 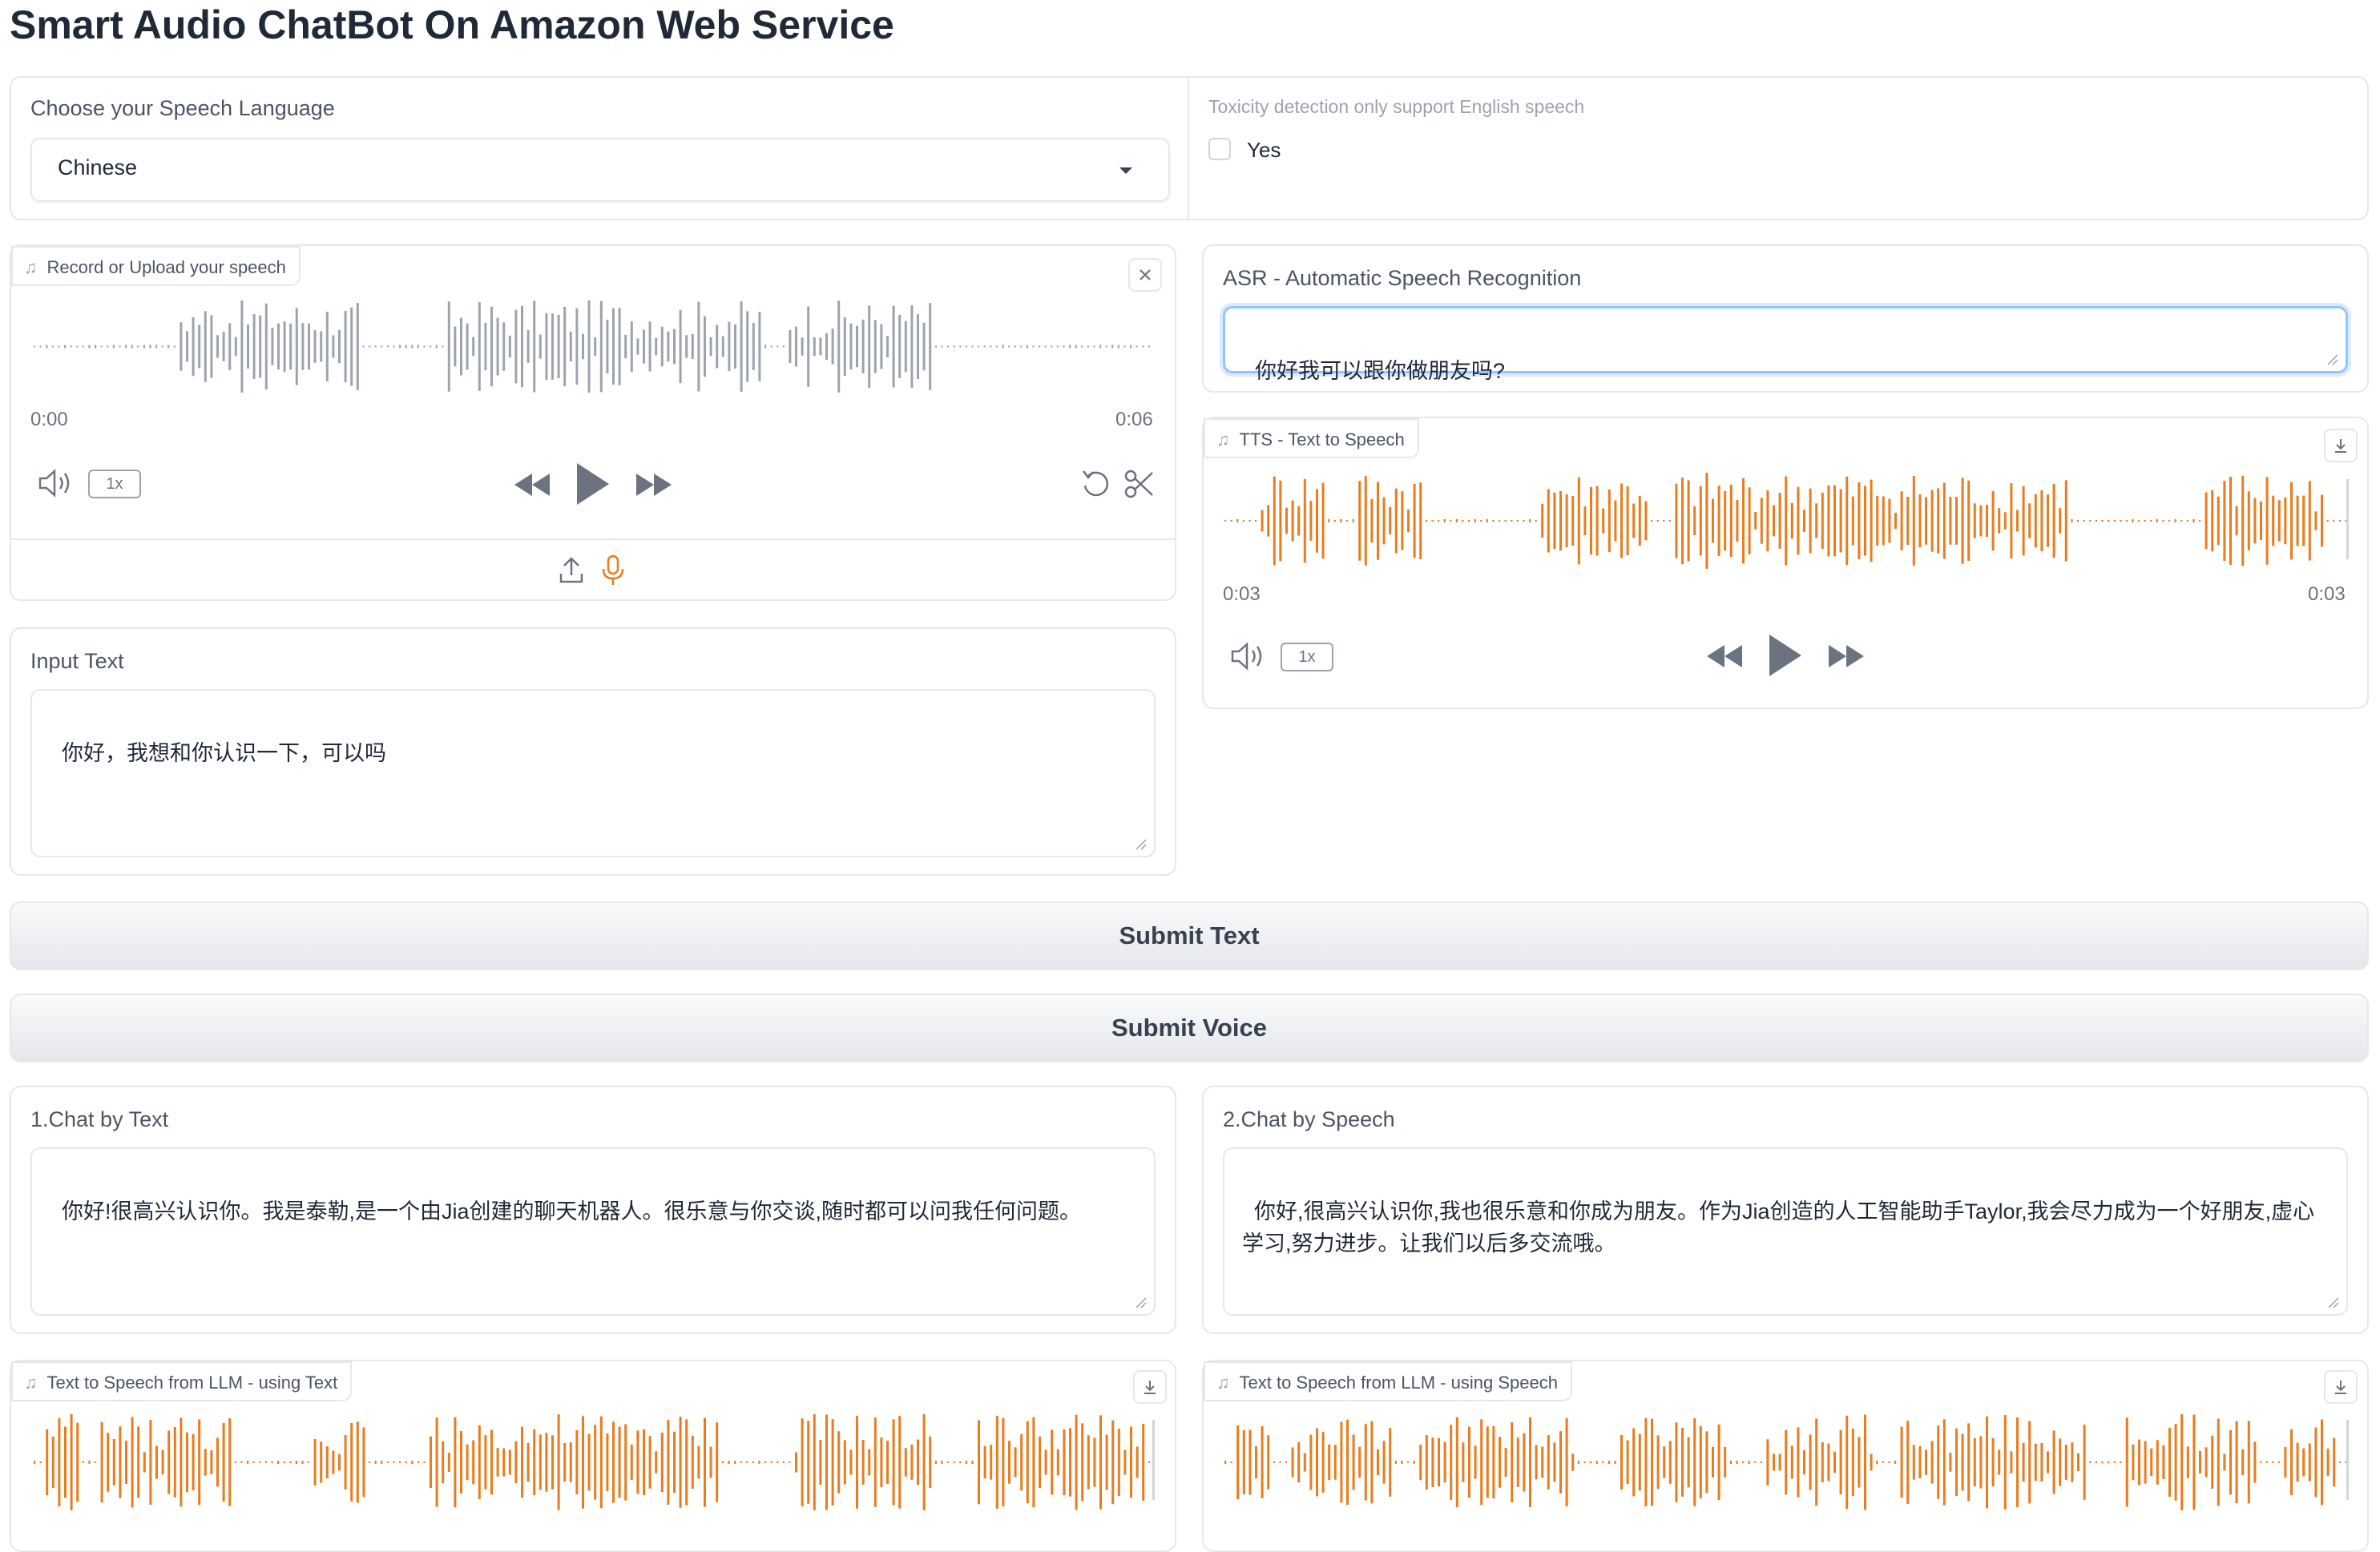 I want to click on scissors-icon, so click(x=1140, y=484).